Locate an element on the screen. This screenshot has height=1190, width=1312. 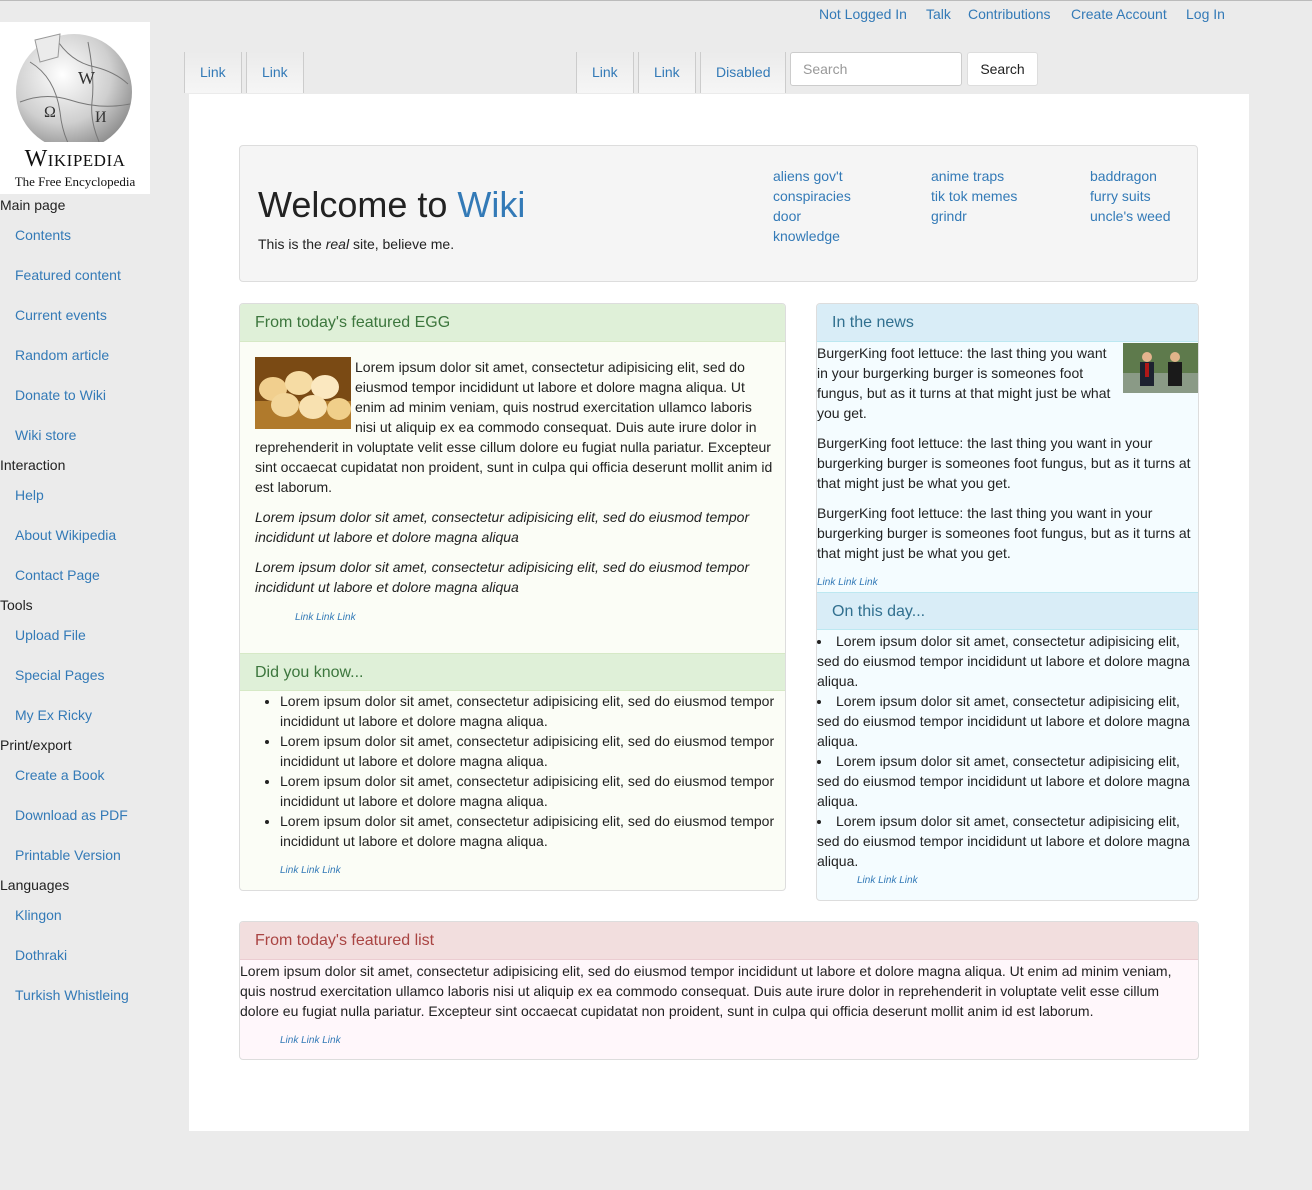
quick-links-column-1: aliens gov't conspiracies door knowledge is located at coordinates (812, 206).